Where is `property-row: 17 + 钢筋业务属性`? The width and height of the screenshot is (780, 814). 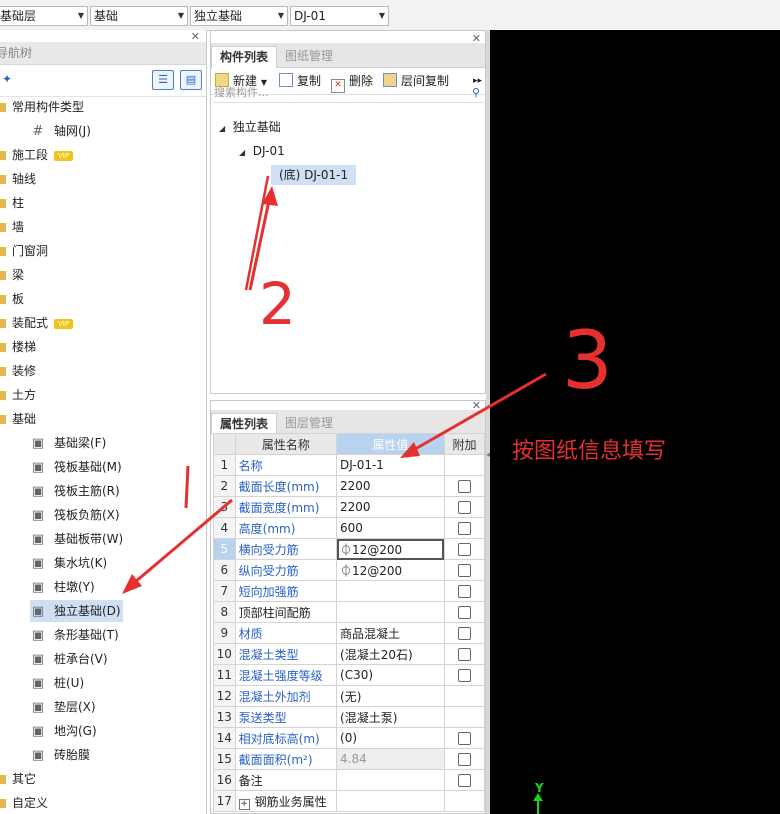 property-row: 17 + 钢筋业务属性 is located at coordinates (349, 801).